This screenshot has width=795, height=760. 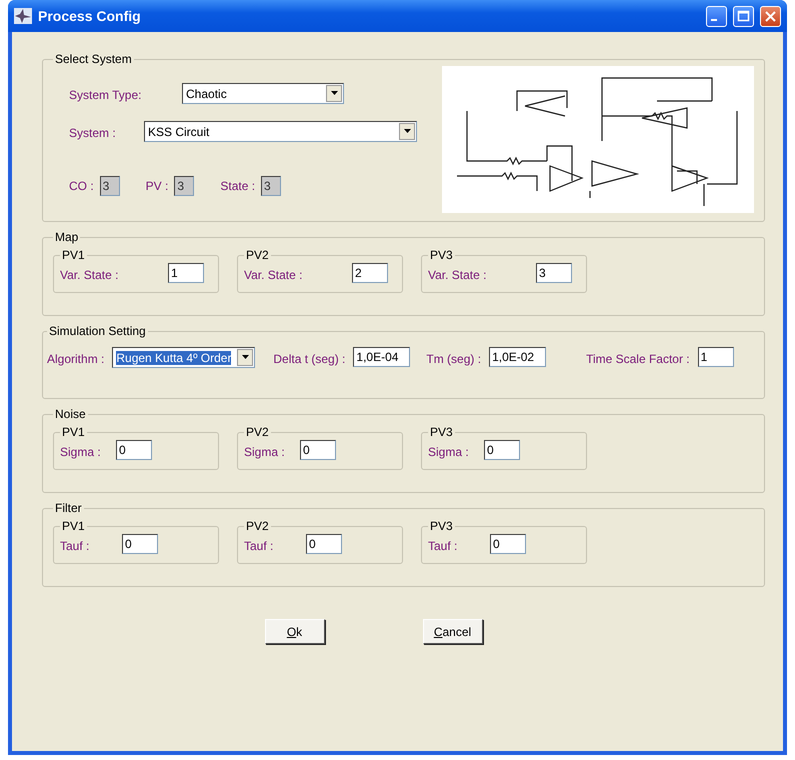 I want to click on group-title: Simulation Setting, so click(x=97, y=331).